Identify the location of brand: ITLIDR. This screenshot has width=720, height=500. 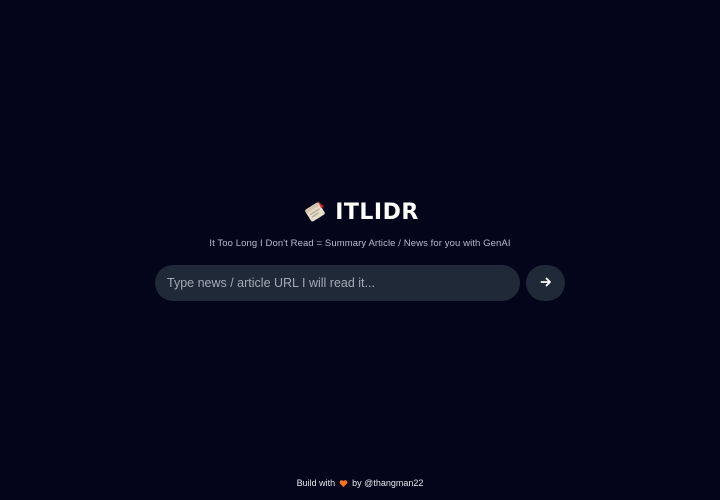
(360, 212).